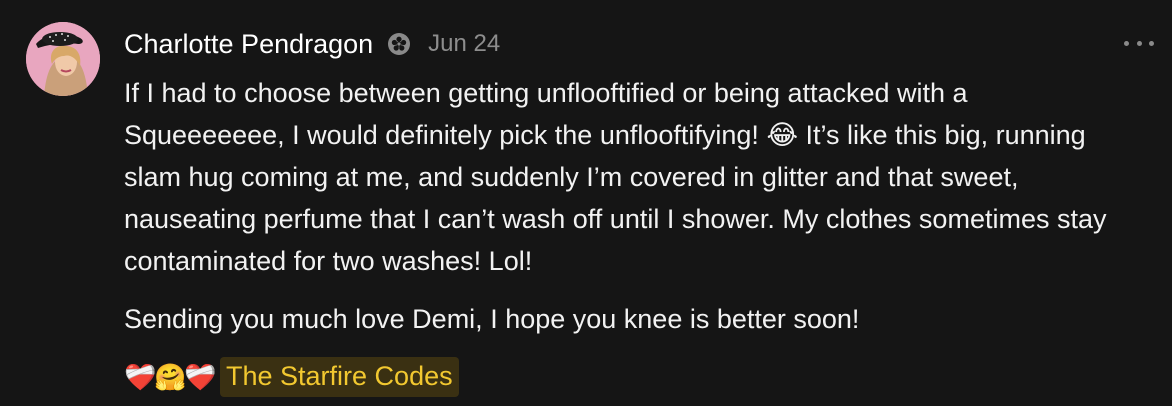  What do you see at coordinates (464, 44) in the screenshot?
I see `post-date: Jun 24` at bounding box center [464, 44].